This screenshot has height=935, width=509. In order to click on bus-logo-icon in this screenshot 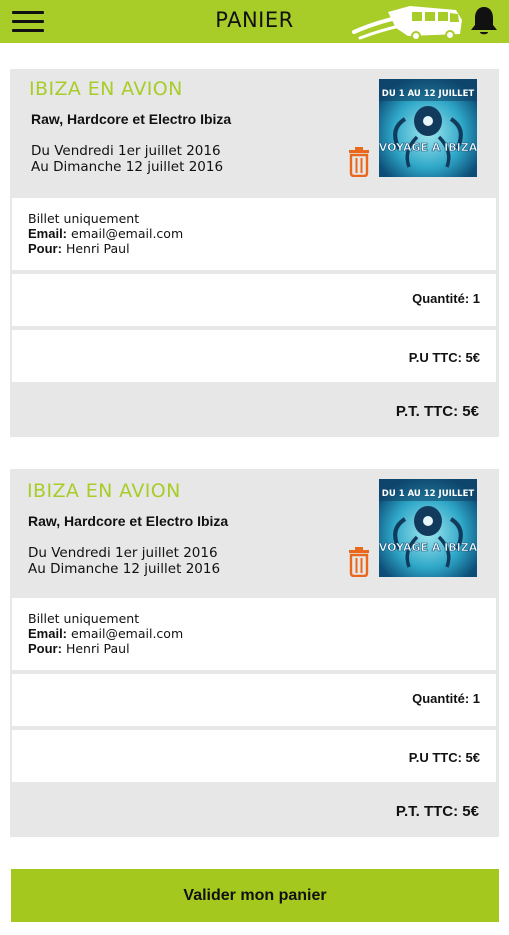, I will do `click(407, 23)`.